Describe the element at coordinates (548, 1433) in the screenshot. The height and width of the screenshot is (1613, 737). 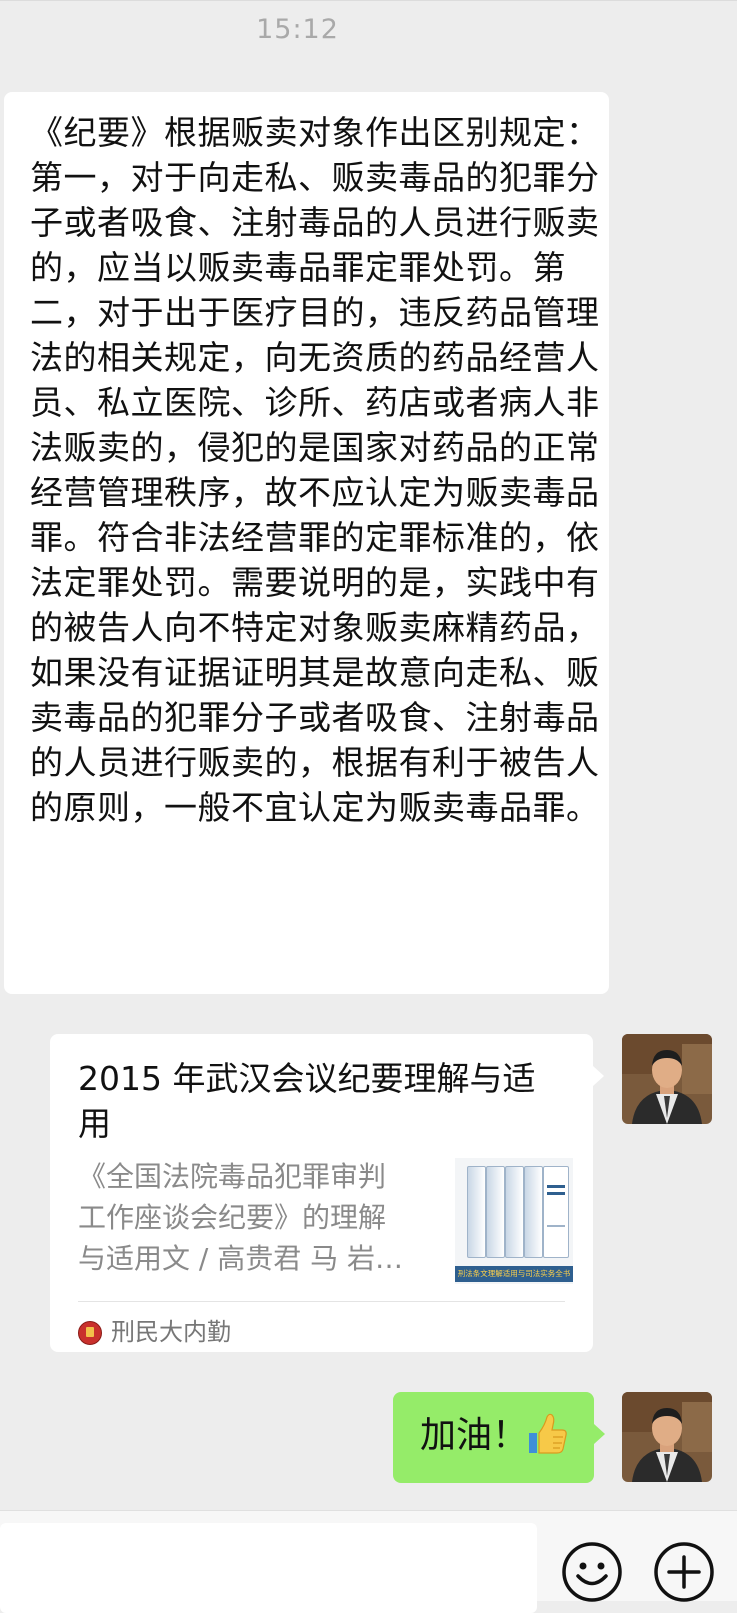
I see `thumbs-up-icon` at that location.